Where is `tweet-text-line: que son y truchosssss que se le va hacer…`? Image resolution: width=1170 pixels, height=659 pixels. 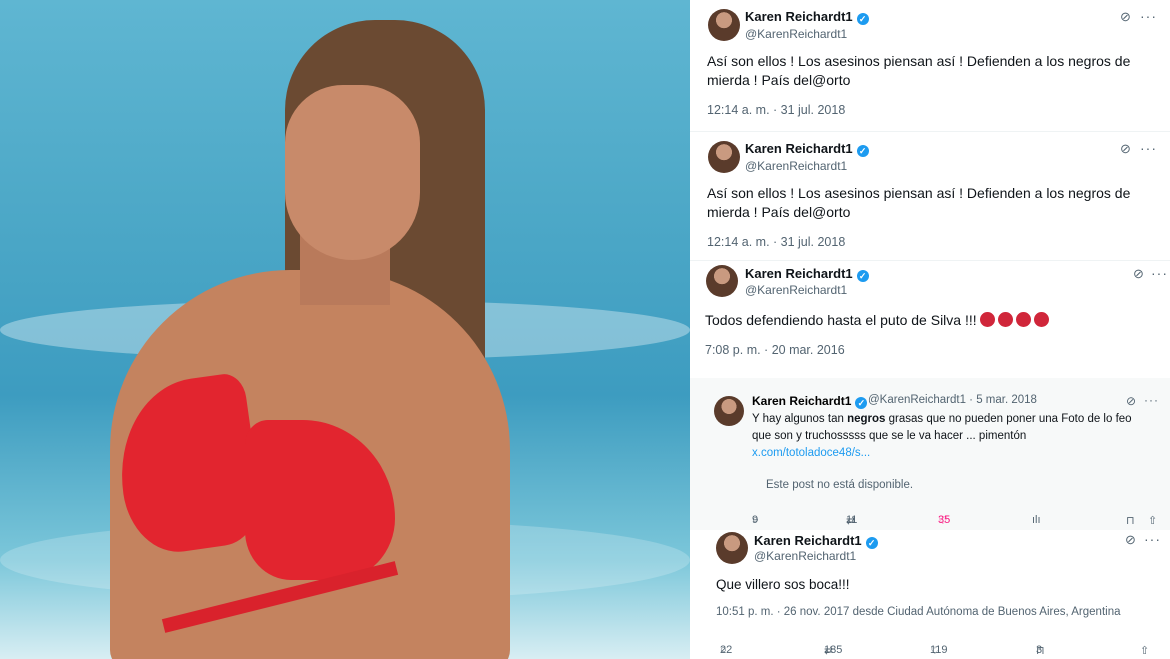
tweet-text-line: que son y truchosssss que se le va hacer… is located at coordinates (889, 436).